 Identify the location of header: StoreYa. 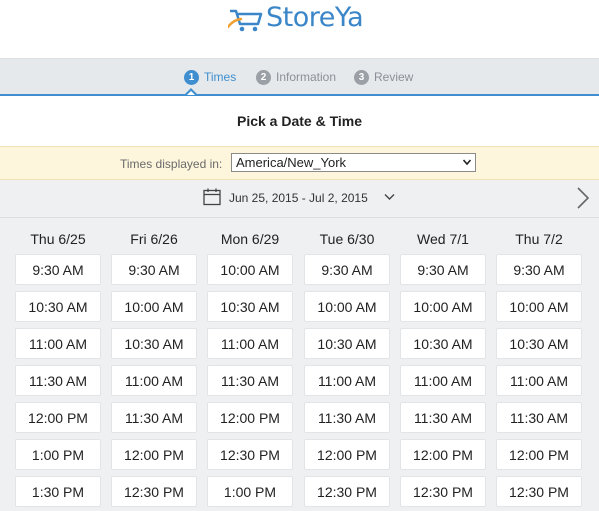
(299, 29).